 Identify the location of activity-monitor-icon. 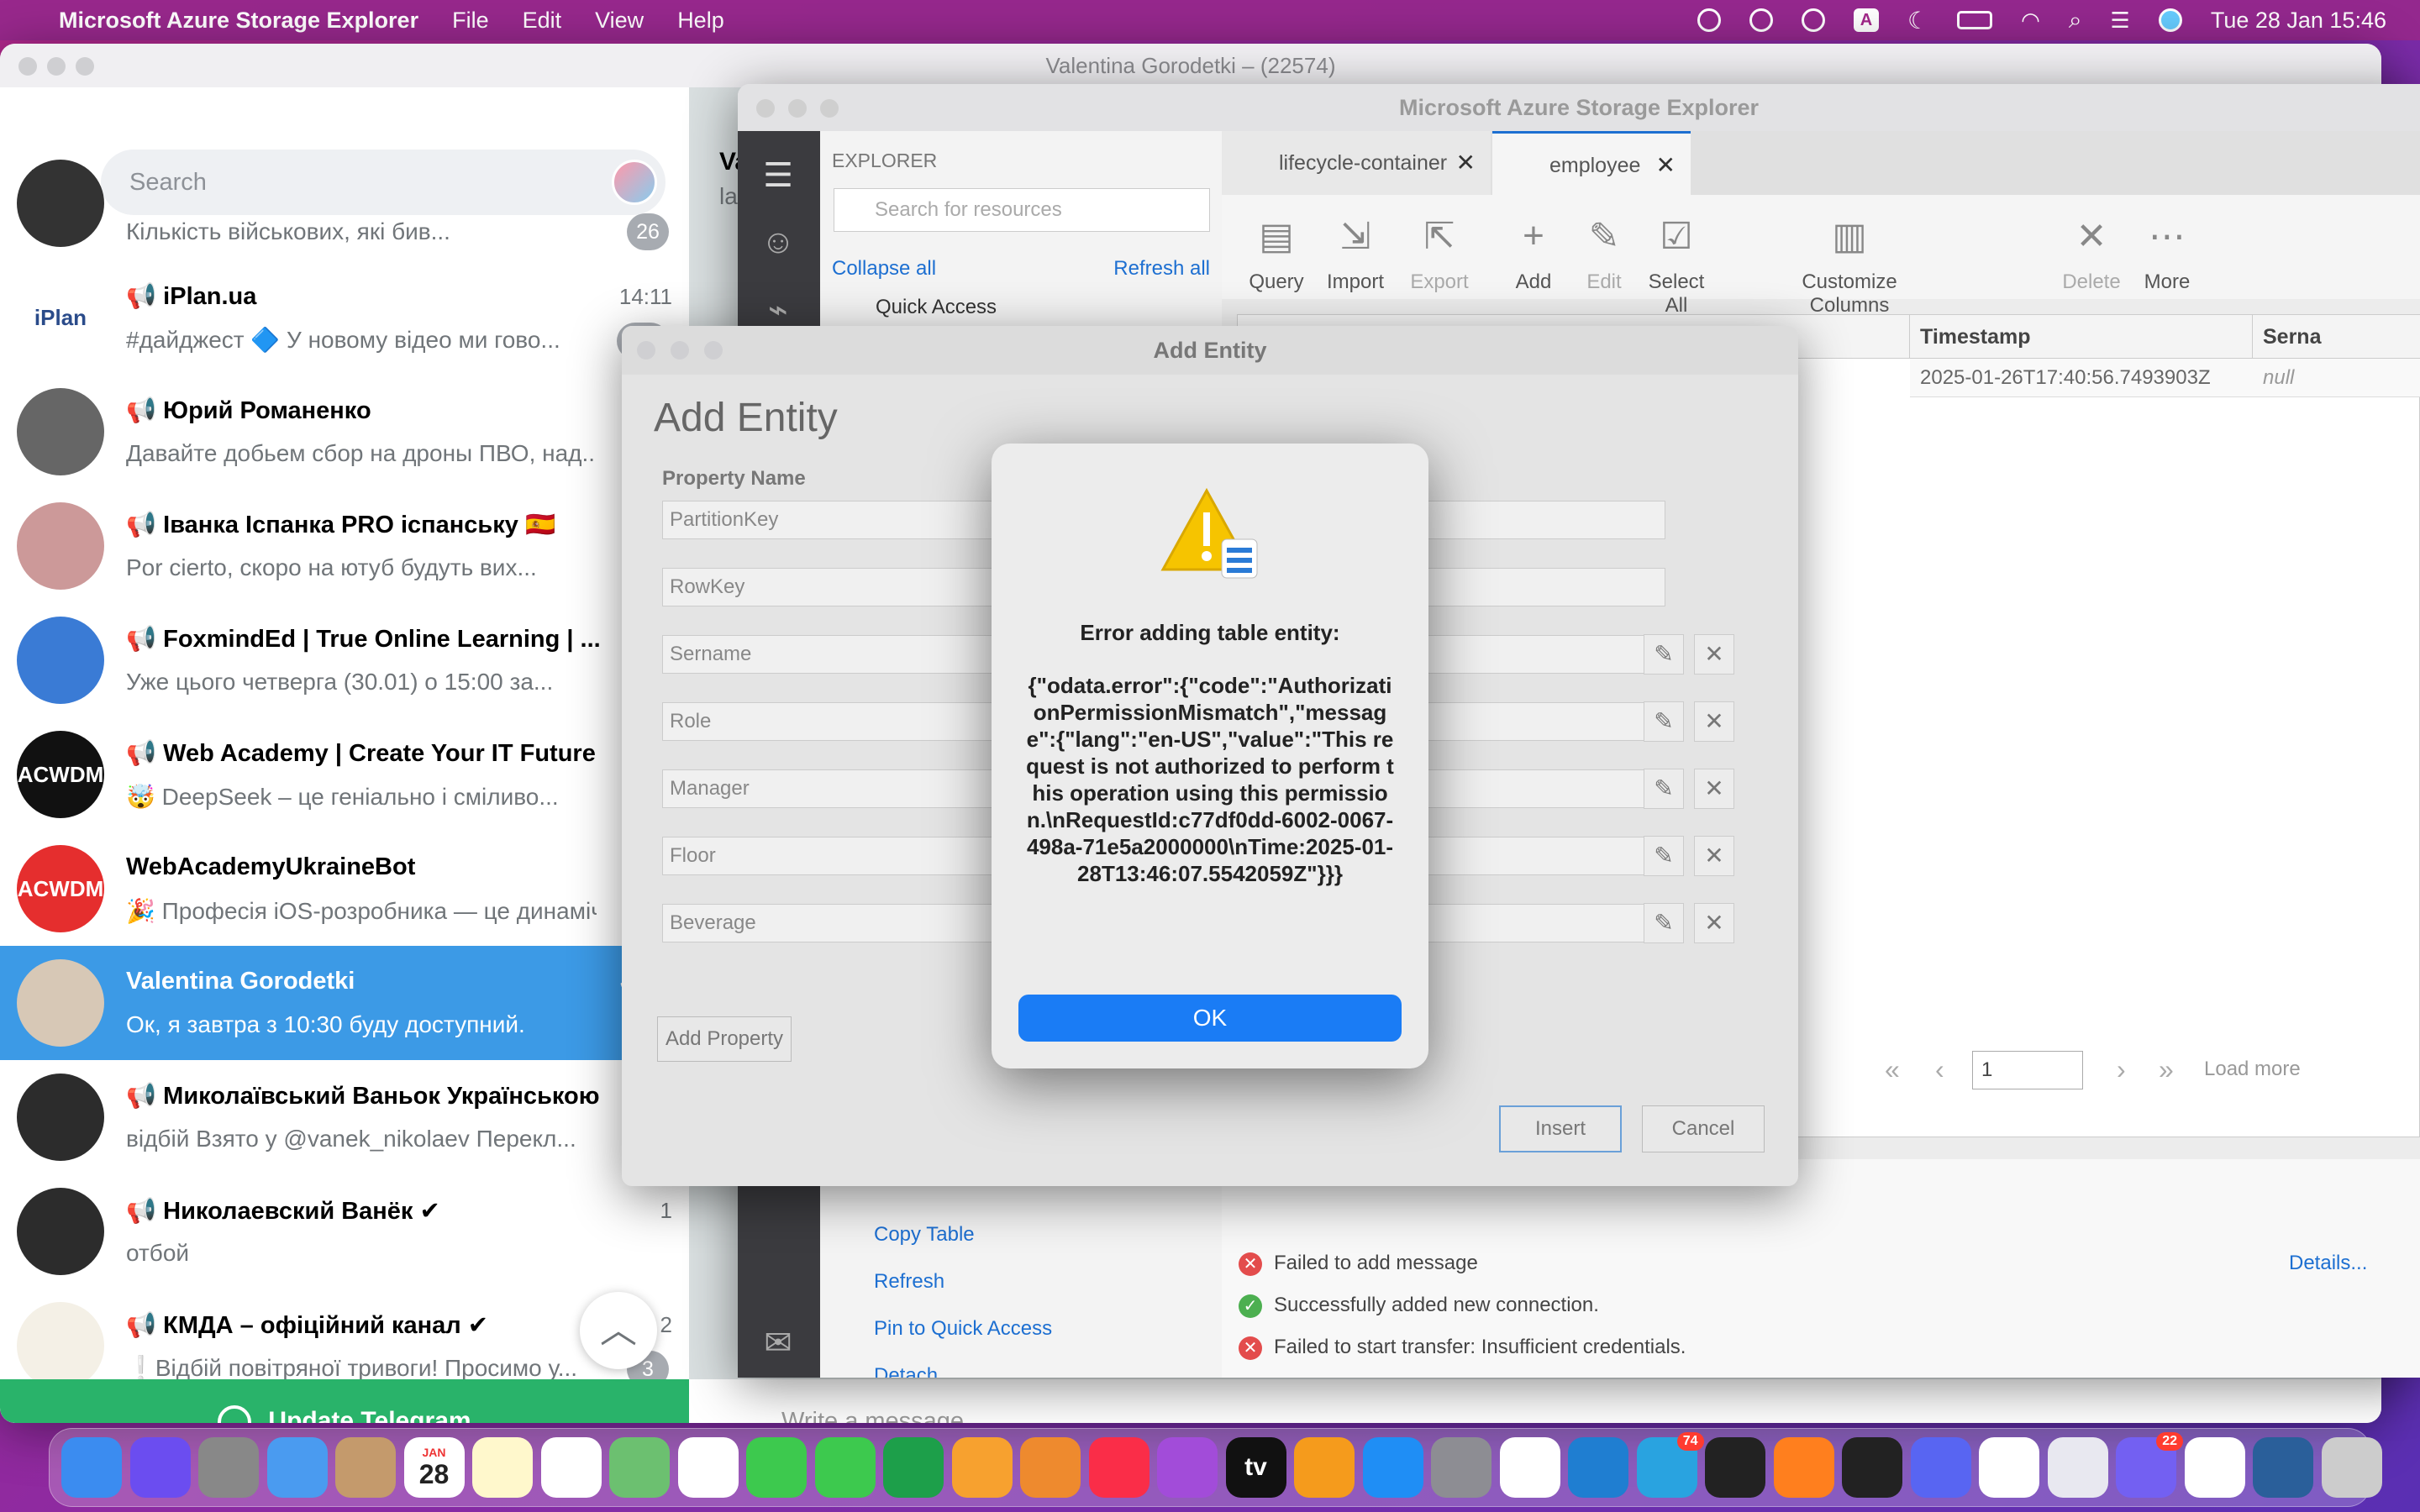
(1872, 1467).